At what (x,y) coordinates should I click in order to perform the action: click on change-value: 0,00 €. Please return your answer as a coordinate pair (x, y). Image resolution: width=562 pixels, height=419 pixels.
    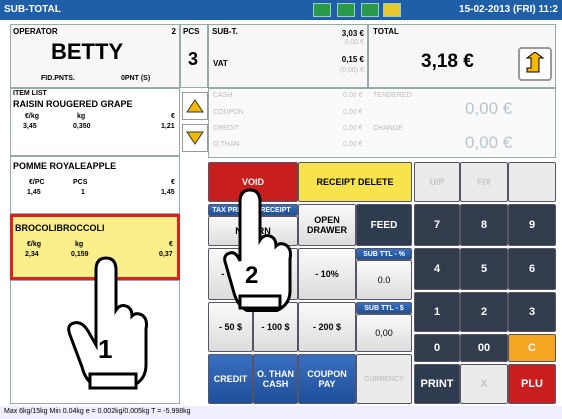
    Looking at the image, I should click on (489, 142).